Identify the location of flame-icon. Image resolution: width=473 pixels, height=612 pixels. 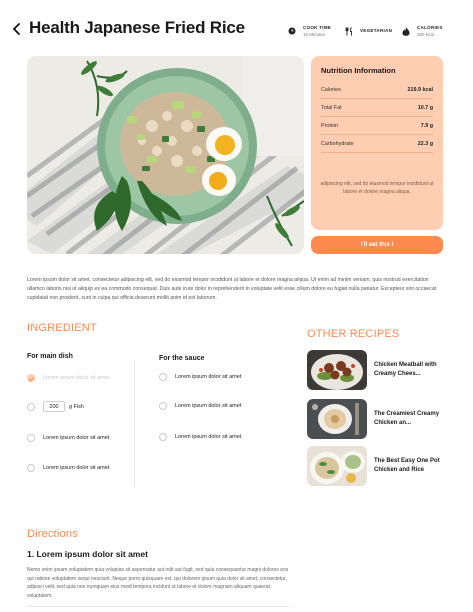
(406, 31).